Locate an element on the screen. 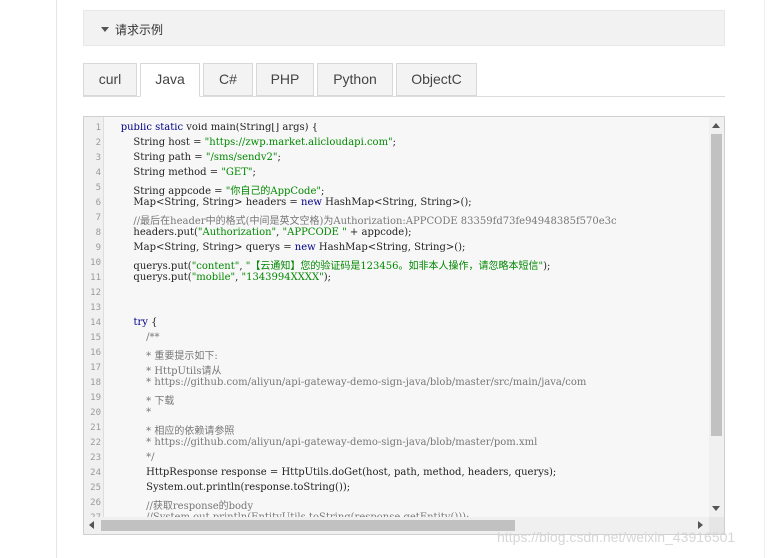 The height and width of the screenshot is (558, 776). line-number: 19 is located at coordinates (95, 398).